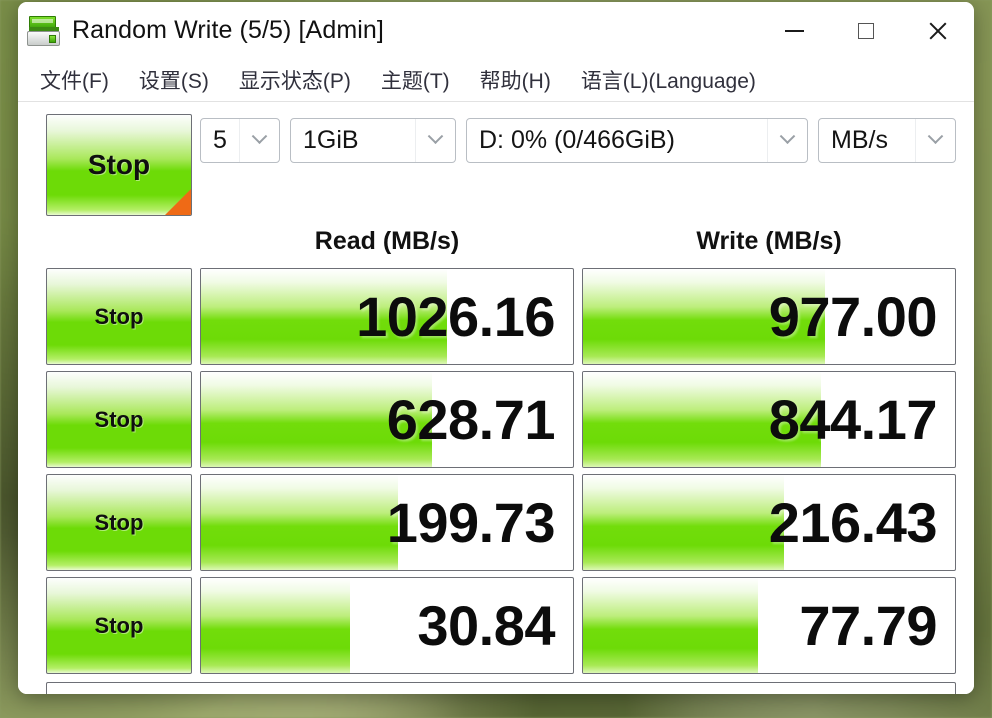 Image resolution: width=992 pixels, height=718 pixels. I want to click on run-test-button-1: Stop, so click(119, 316).